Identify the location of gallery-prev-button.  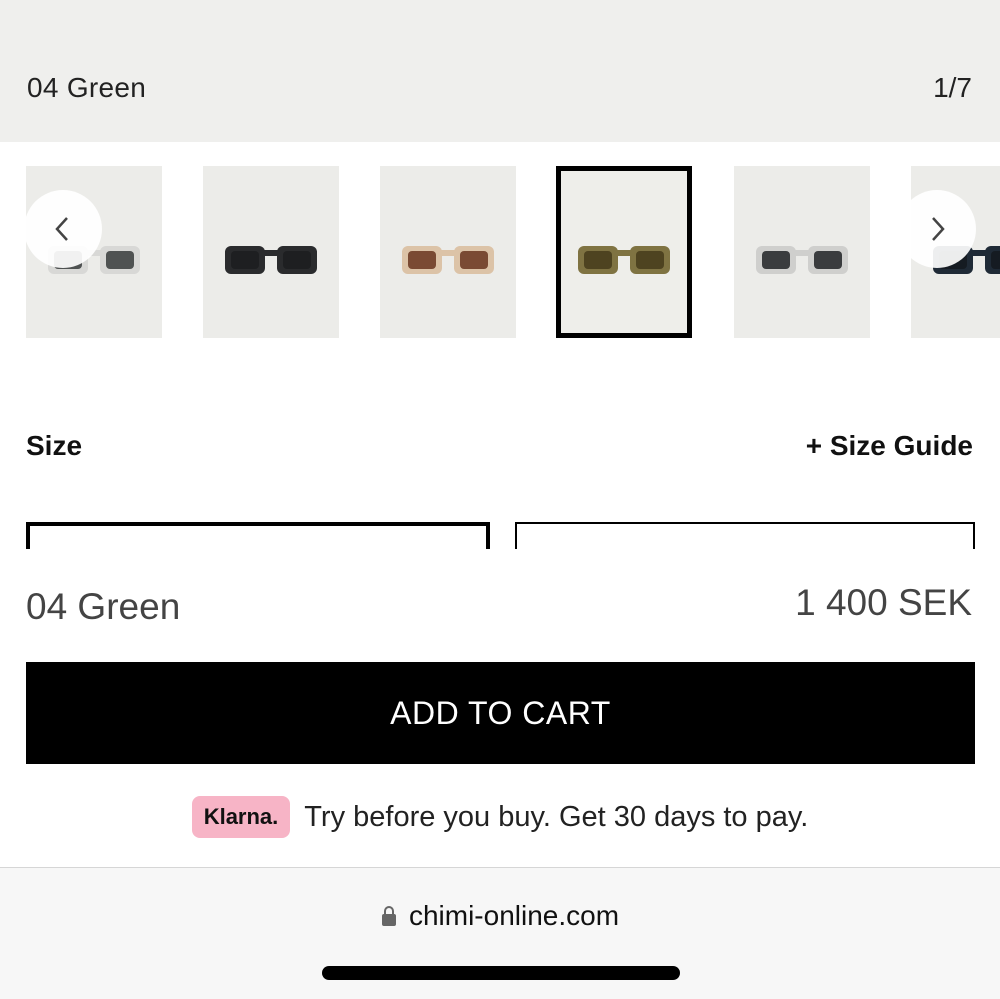
(63, 229).